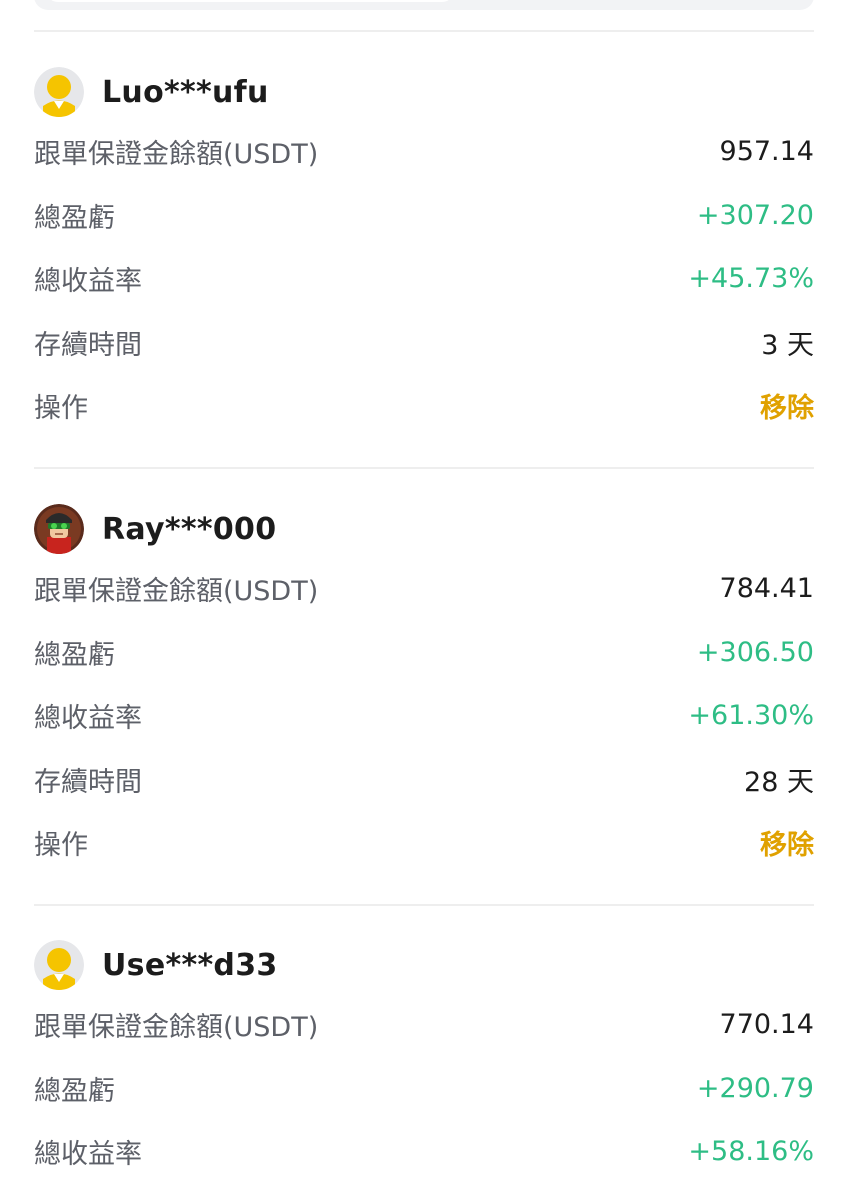 The image size is (848, 1199). I want to click on total-pnl-row: 總盈虧 +307.20, so click(424, 216).